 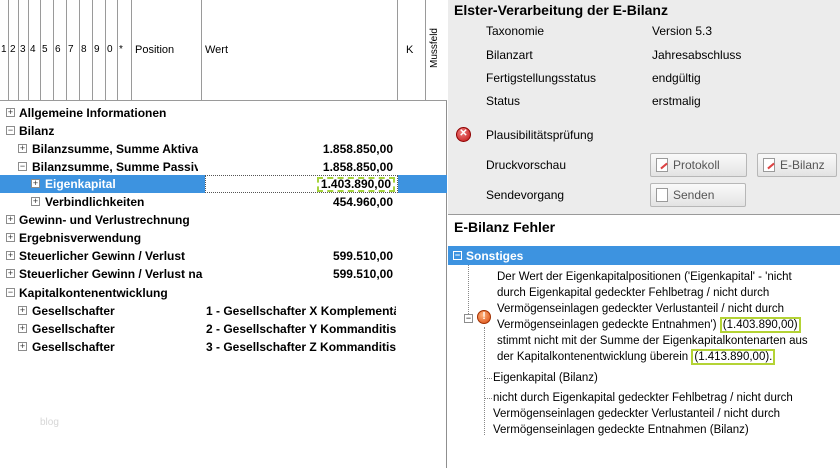 What do you see at coordinates (769, 165) in the screenshot?
I see `pdf-icon` at bounding box center [769, 165].